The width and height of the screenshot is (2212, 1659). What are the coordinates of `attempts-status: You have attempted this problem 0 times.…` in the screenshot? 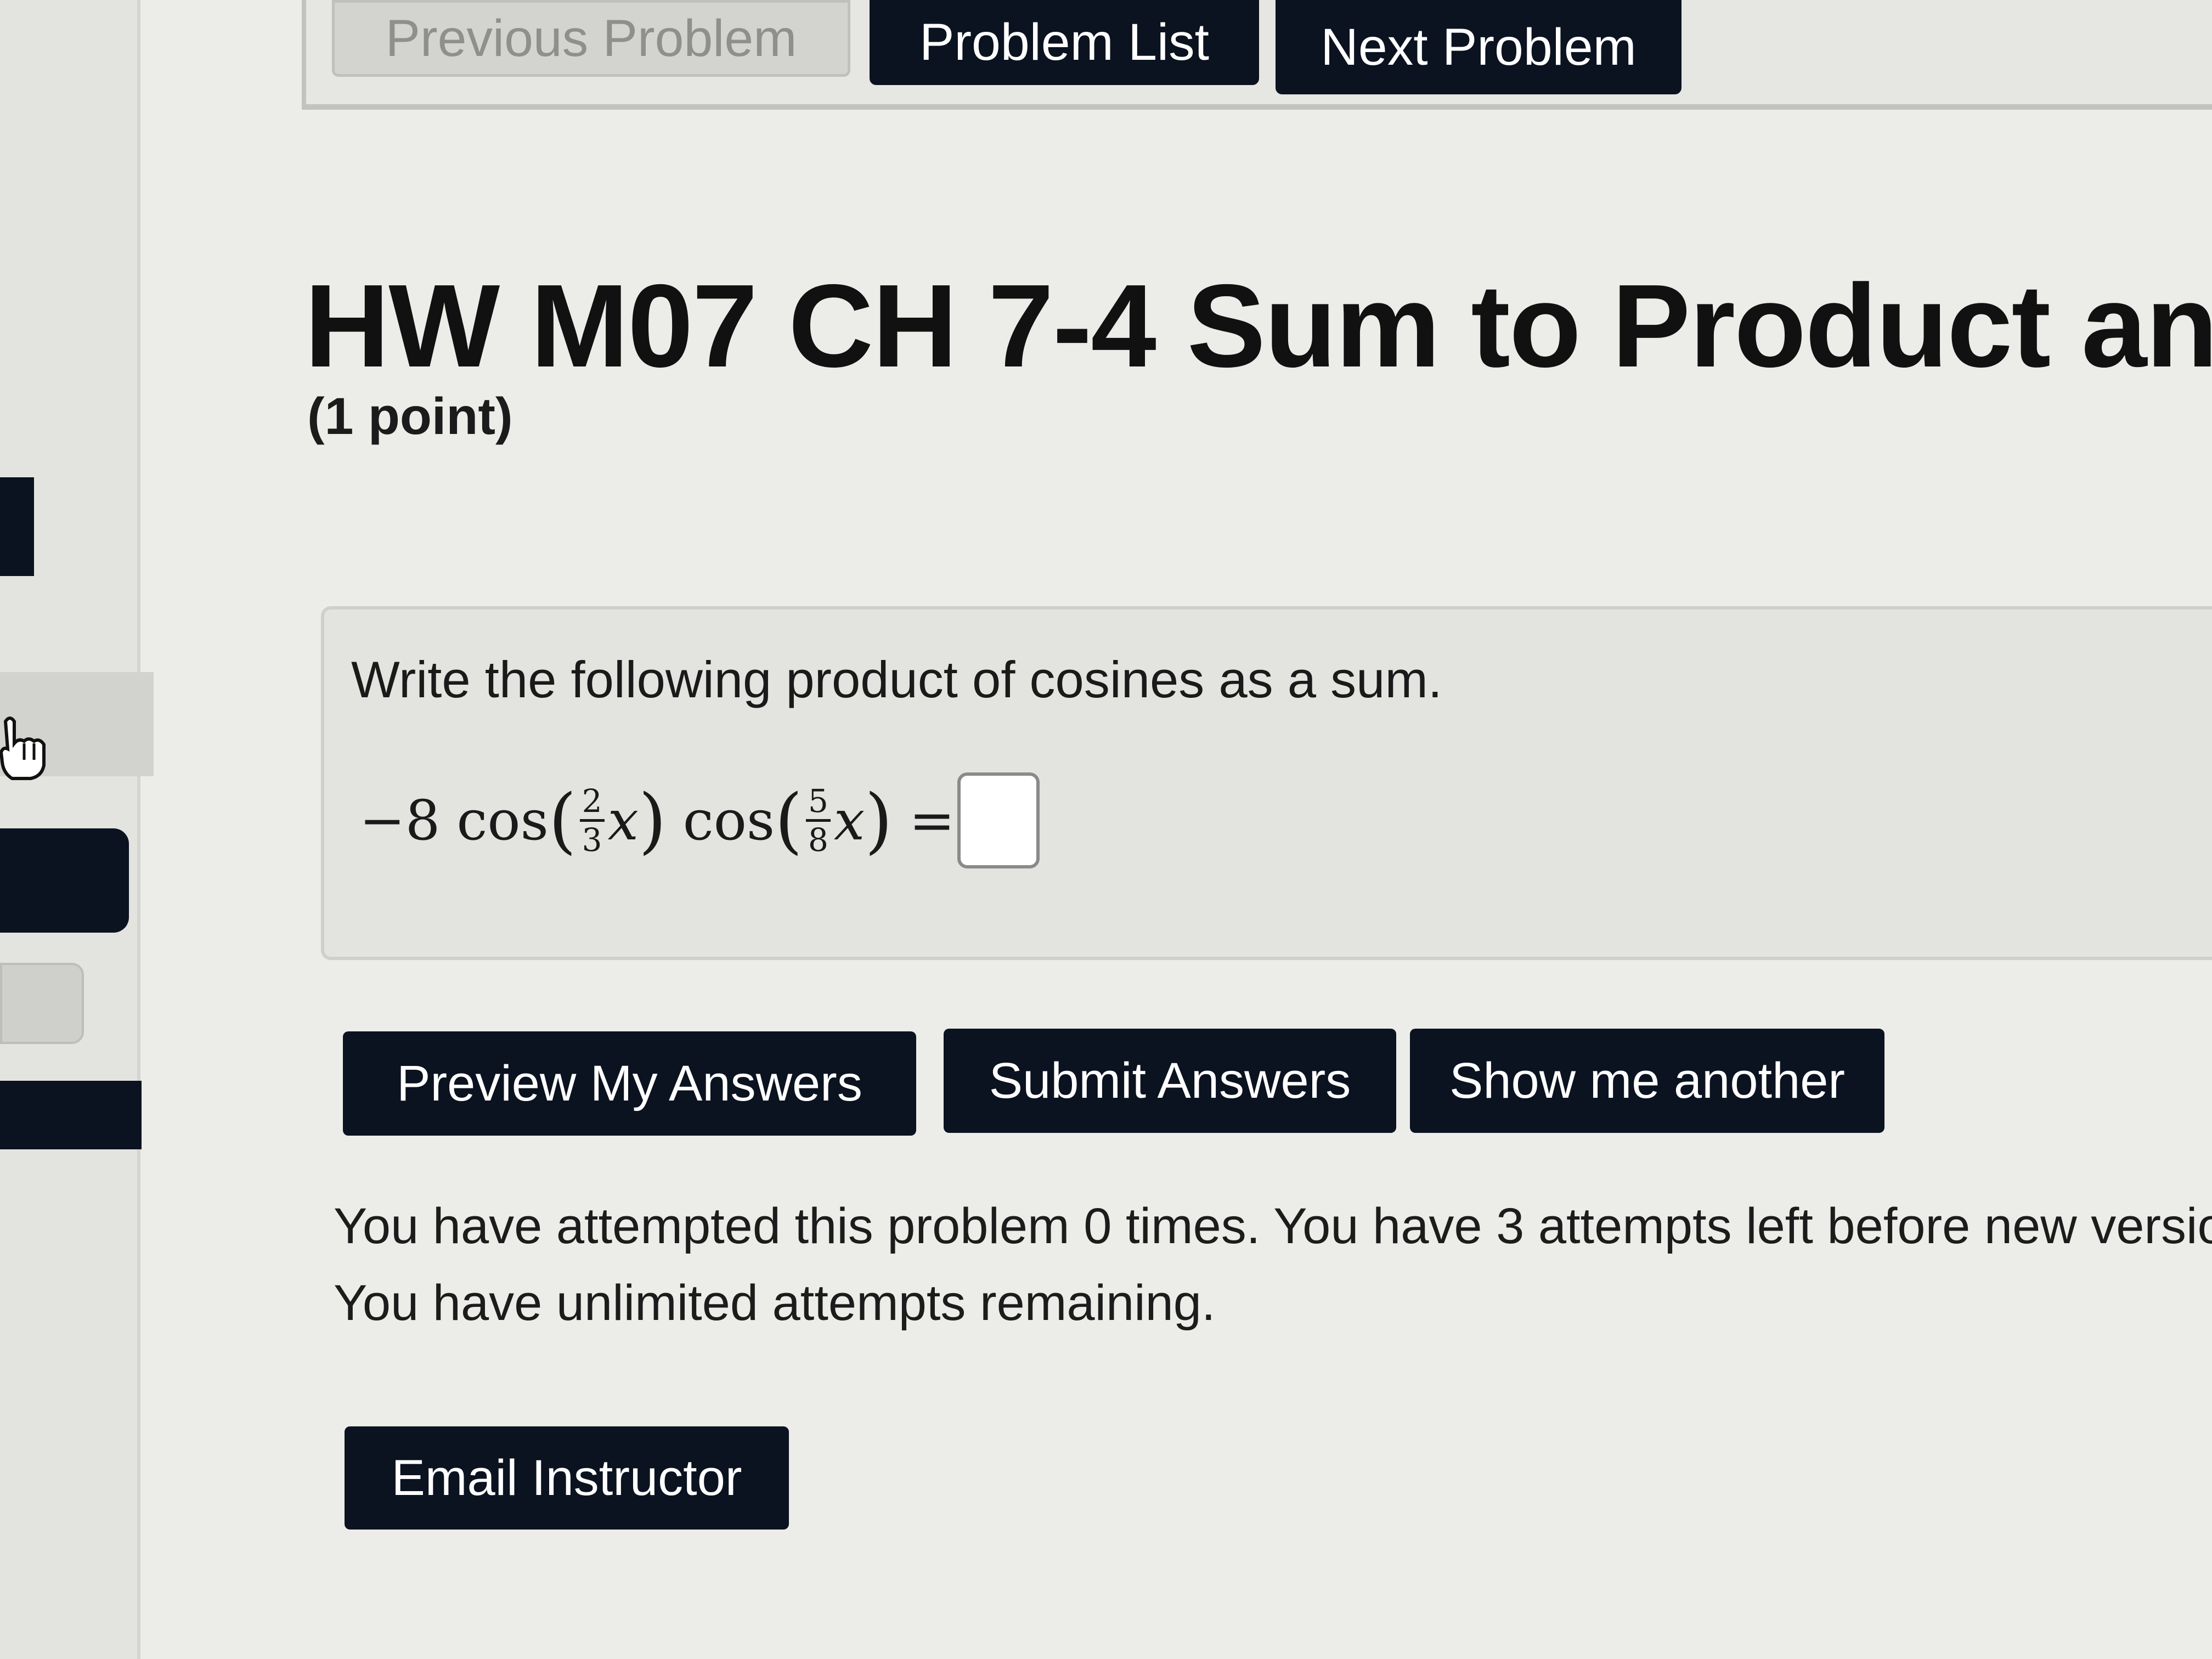 It's located at (1273, 1264).